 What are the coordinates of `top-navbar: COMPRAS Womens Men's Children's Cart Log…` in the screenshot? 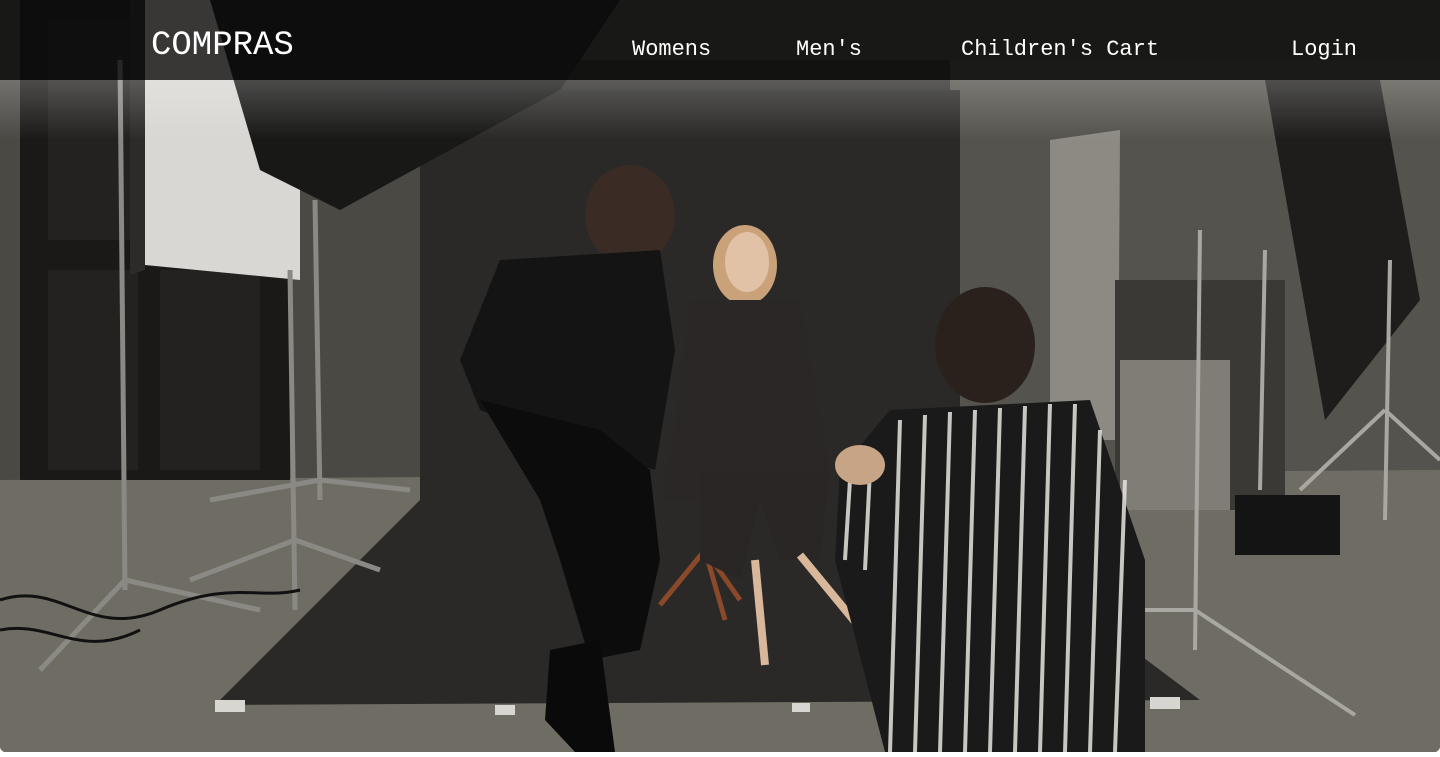 It's located at (720, 40).